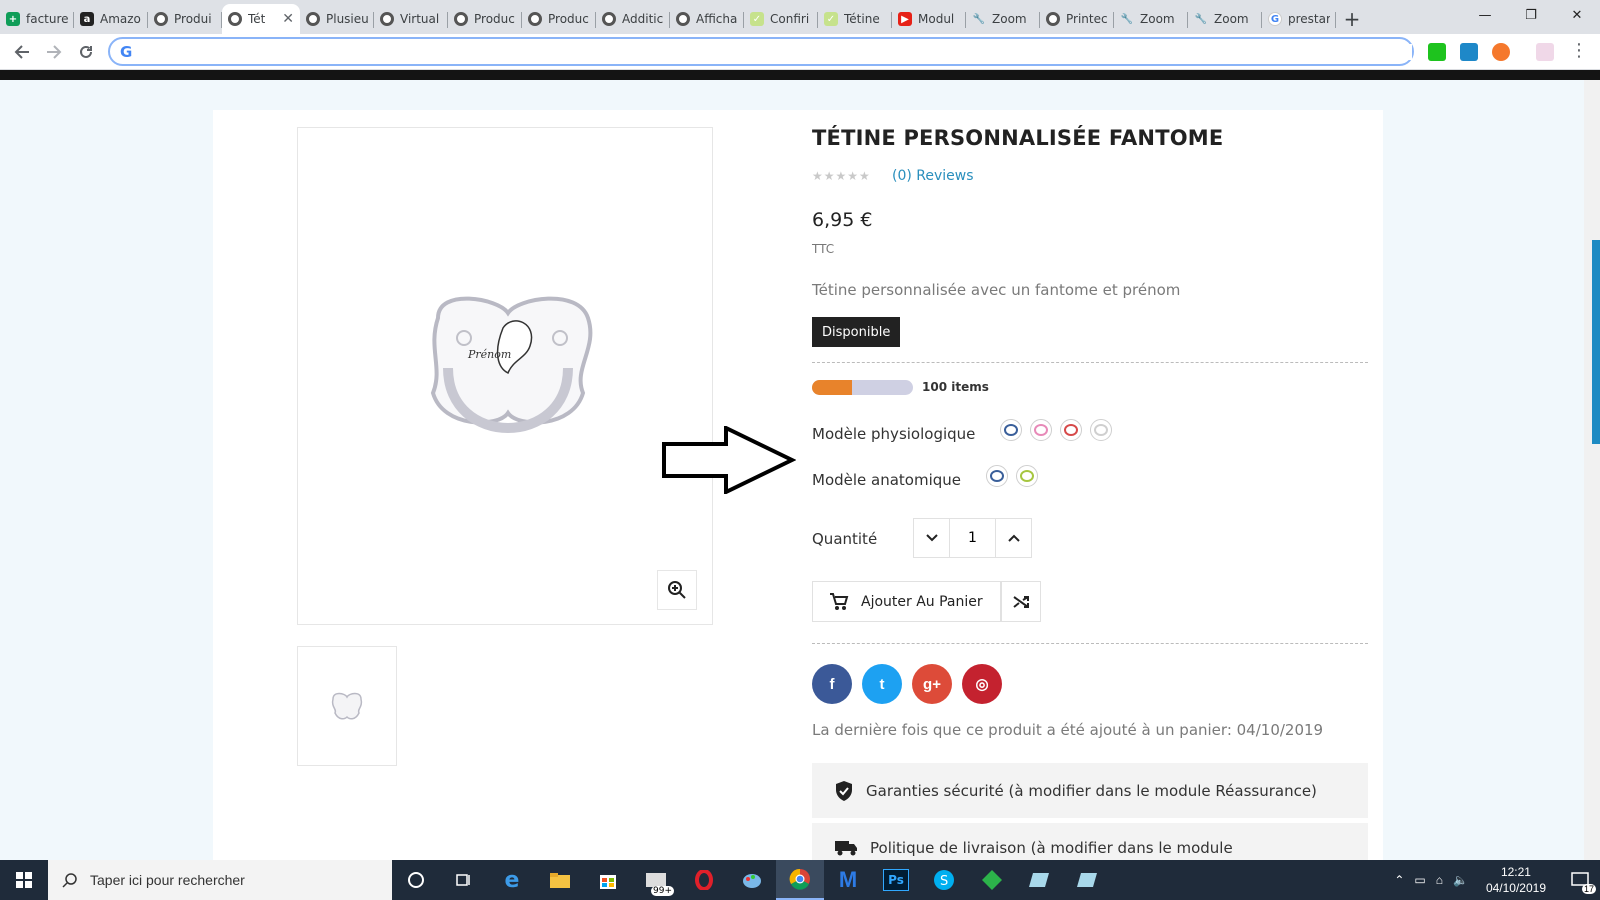 The width and height of the screenshot is (1600, 900). Describe the element at coordinates (841, 176) in the screenshot. I see `rating-stars: ★★★★★` at that location.